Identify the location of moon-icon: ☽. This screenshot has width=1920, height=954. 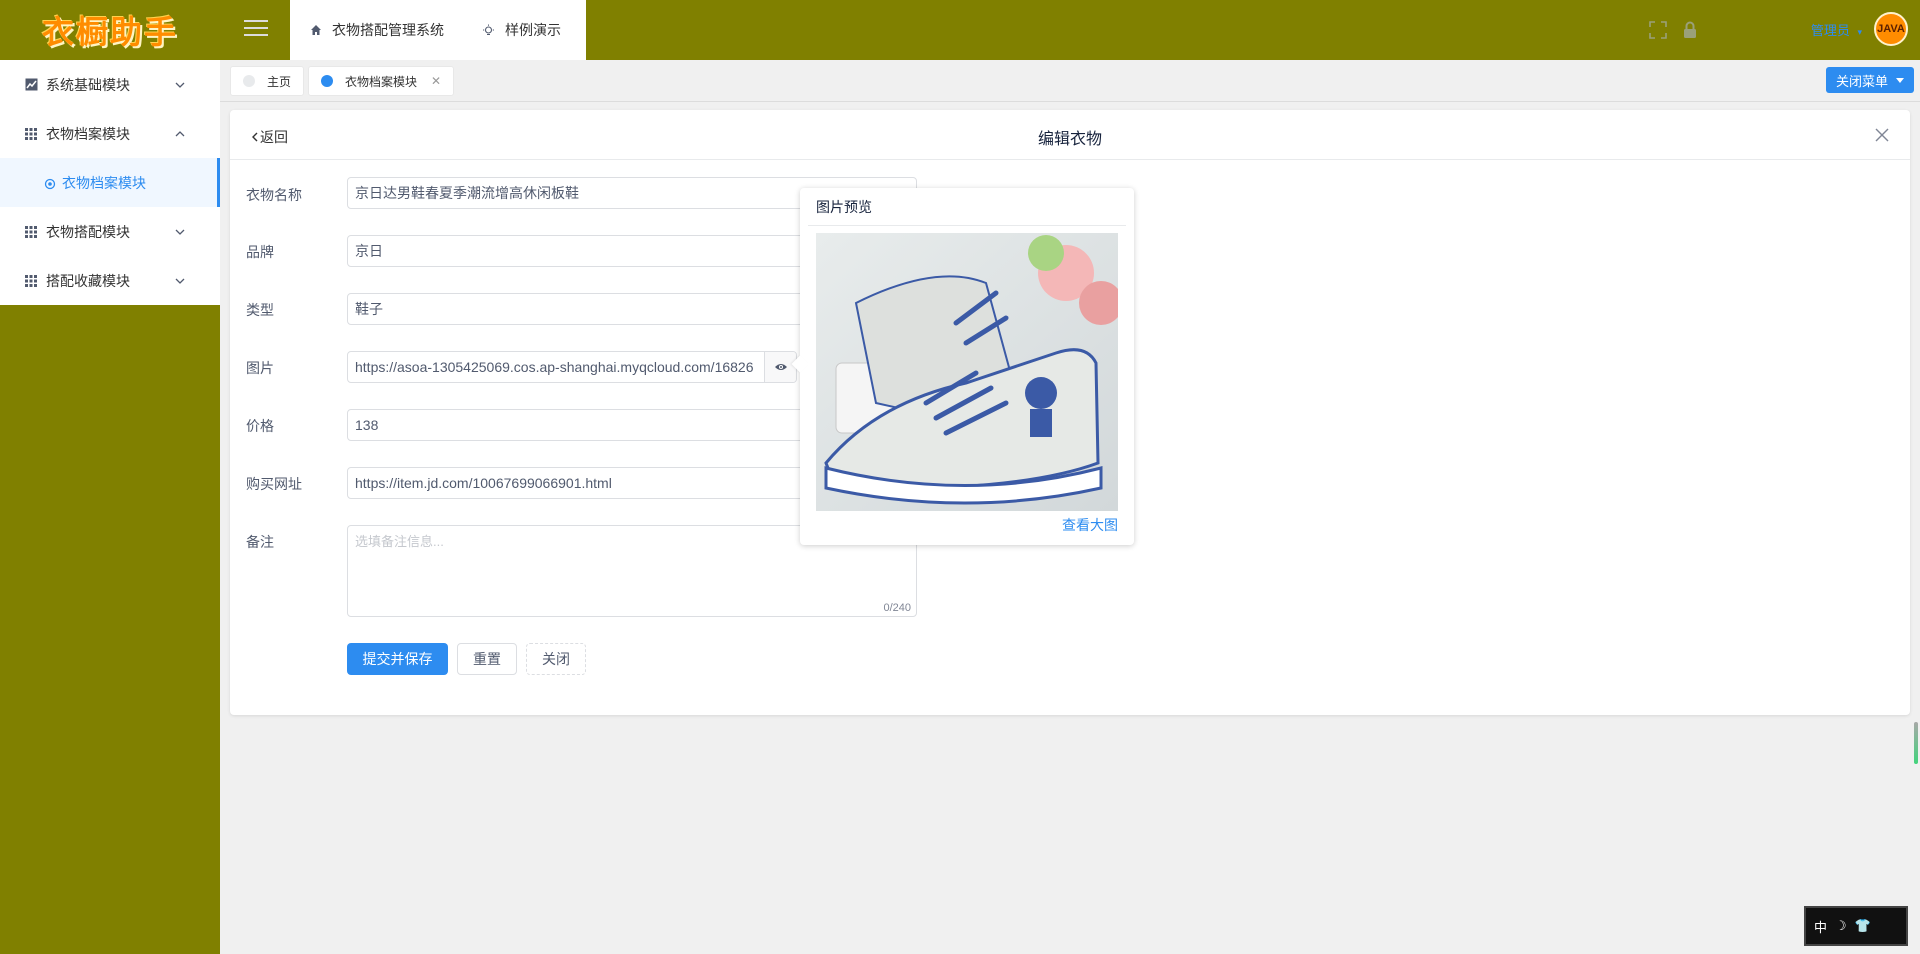
(1841, 925).